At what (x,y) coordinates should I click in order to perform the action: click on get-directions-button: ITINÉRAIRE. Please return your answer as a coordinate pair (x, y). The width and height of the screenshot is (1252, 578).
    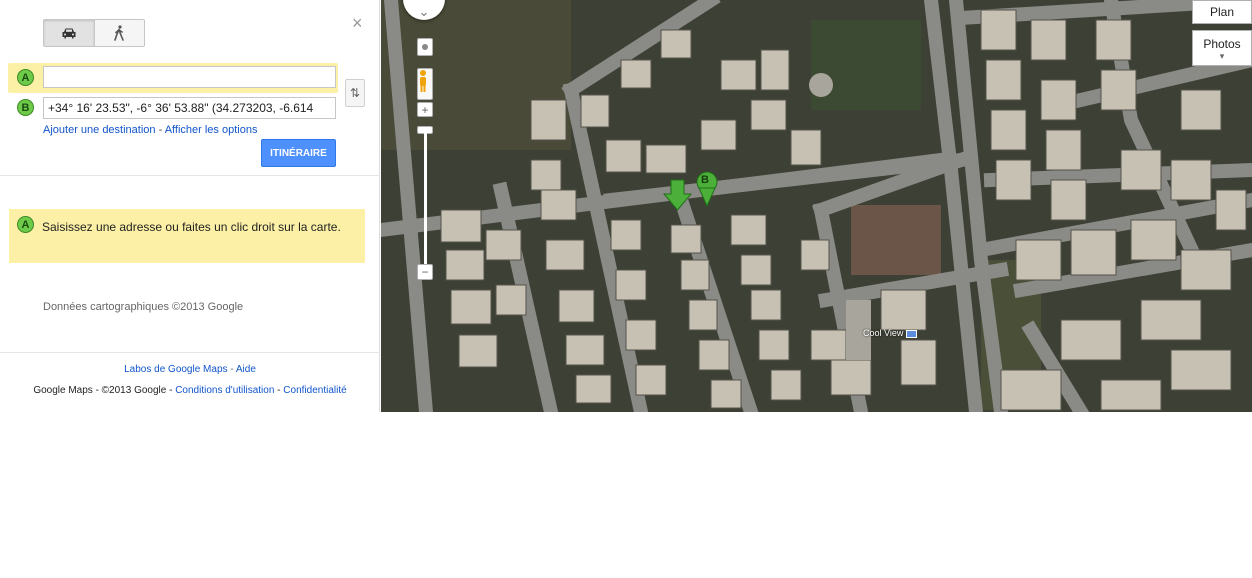
    Looking at the image, I should click on (298, 153).